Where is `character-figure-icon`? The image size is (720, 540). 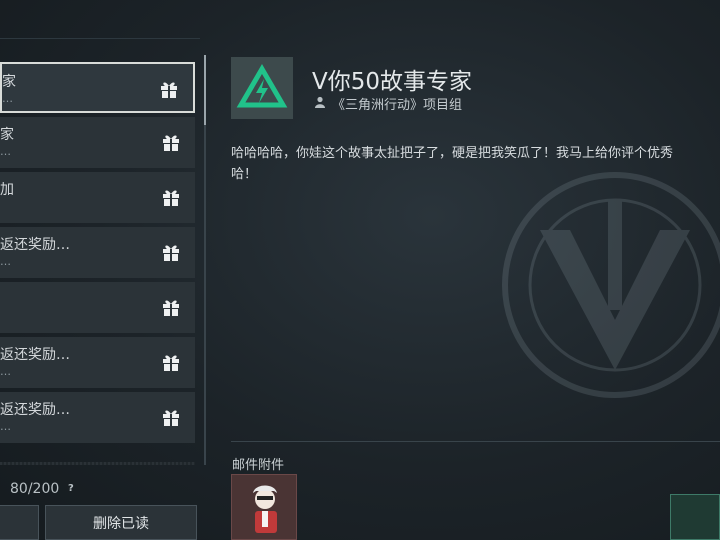
character-figure-icon is located at coordinates (265, 509).